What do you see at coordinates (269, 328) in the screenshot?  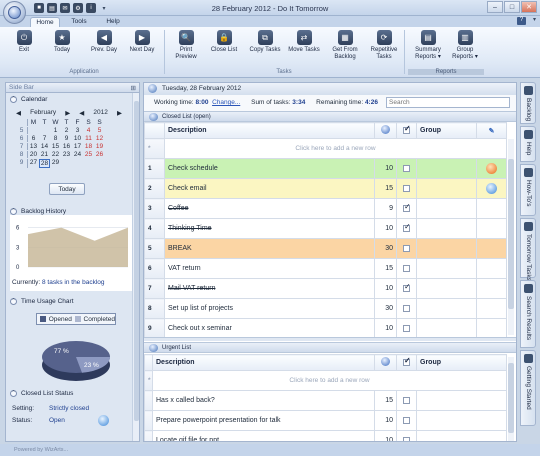 I see `task-description: Check out x seminar` at bounding box center [269, 328].